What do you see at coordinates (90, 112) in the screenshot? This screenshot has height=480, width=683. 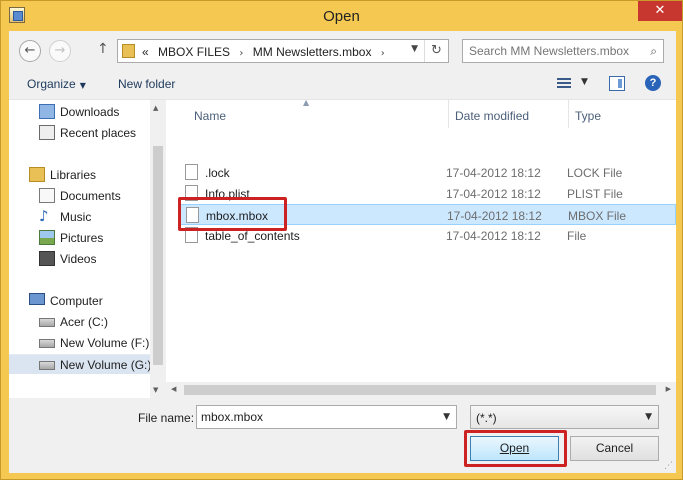 I see `sidebar-item-label: Downloads` at bounding box center [90, 112].